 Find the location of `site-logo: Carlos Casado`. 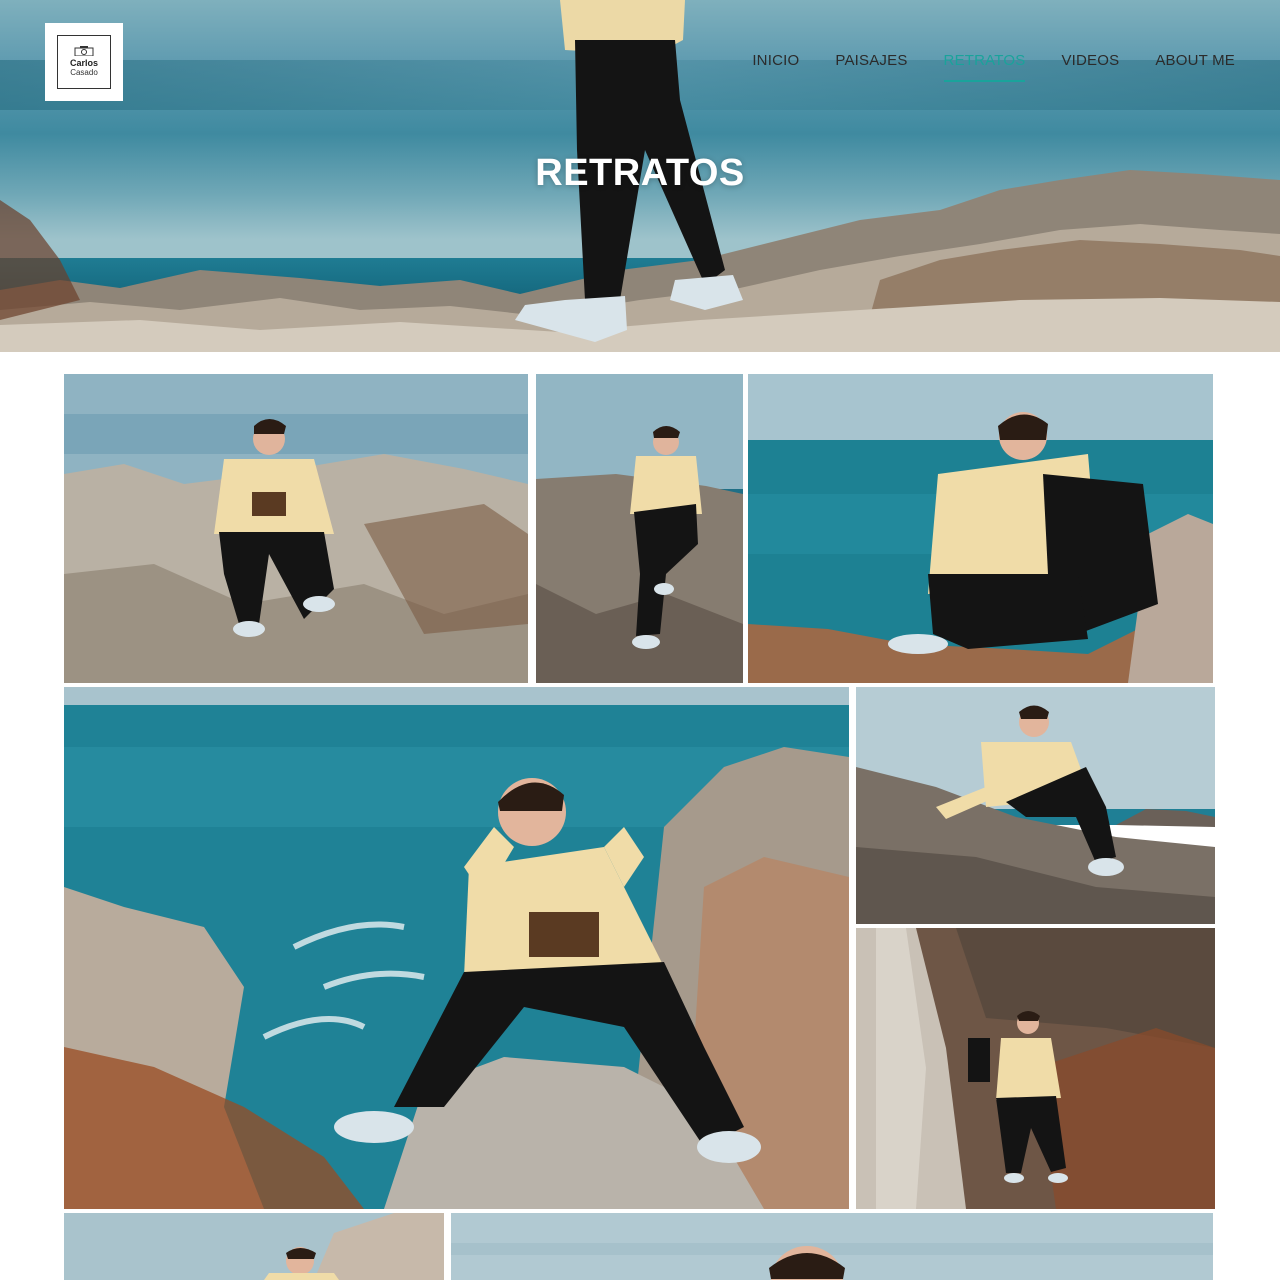

site-logo: Carlos Casado is located at coordinates (84, 62).